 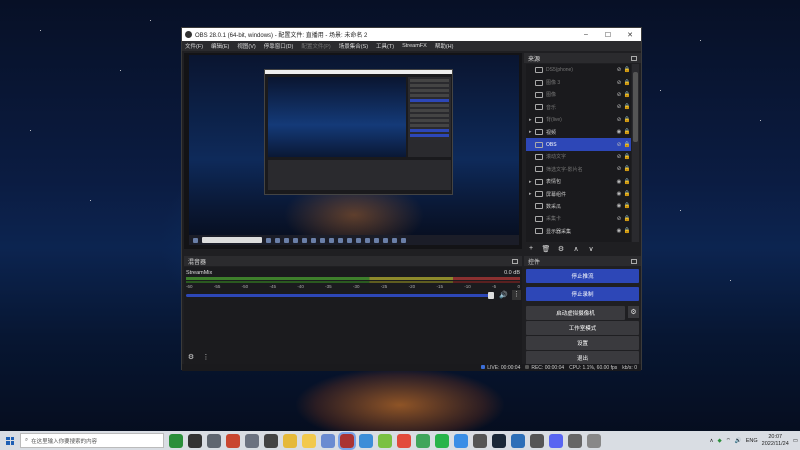 I want to click on virtual-camera-settings-icon: ⚙, so click(x=633, y=312).